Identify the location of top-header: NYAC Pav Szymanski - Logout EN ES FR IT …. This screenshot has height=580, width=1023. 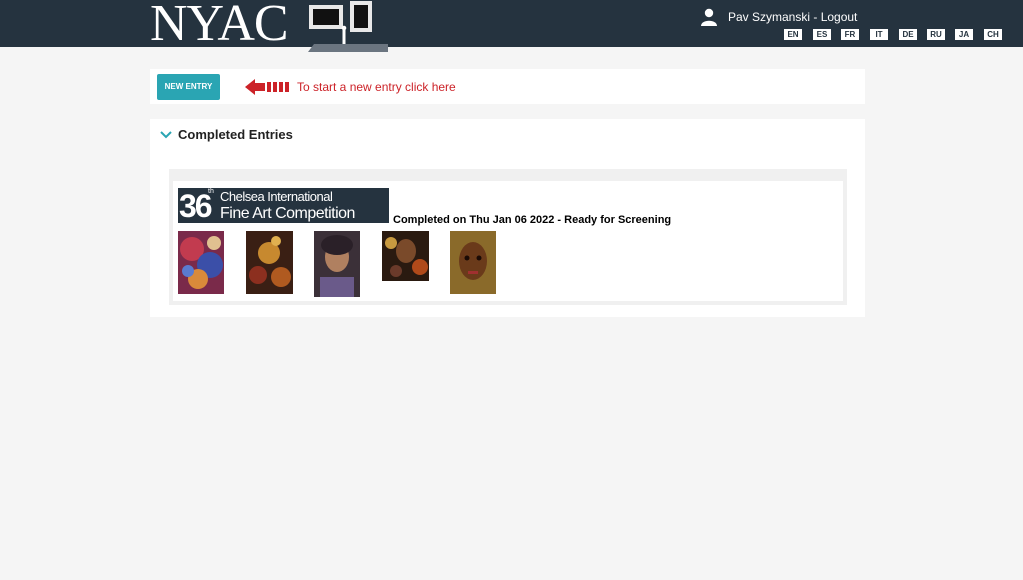
(511, 26).